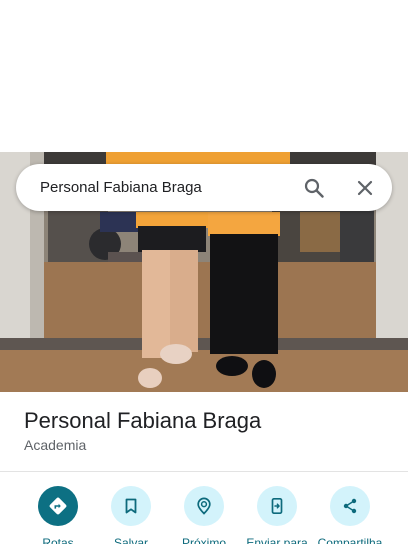  I want to click on search-icon, so click(314, 188).